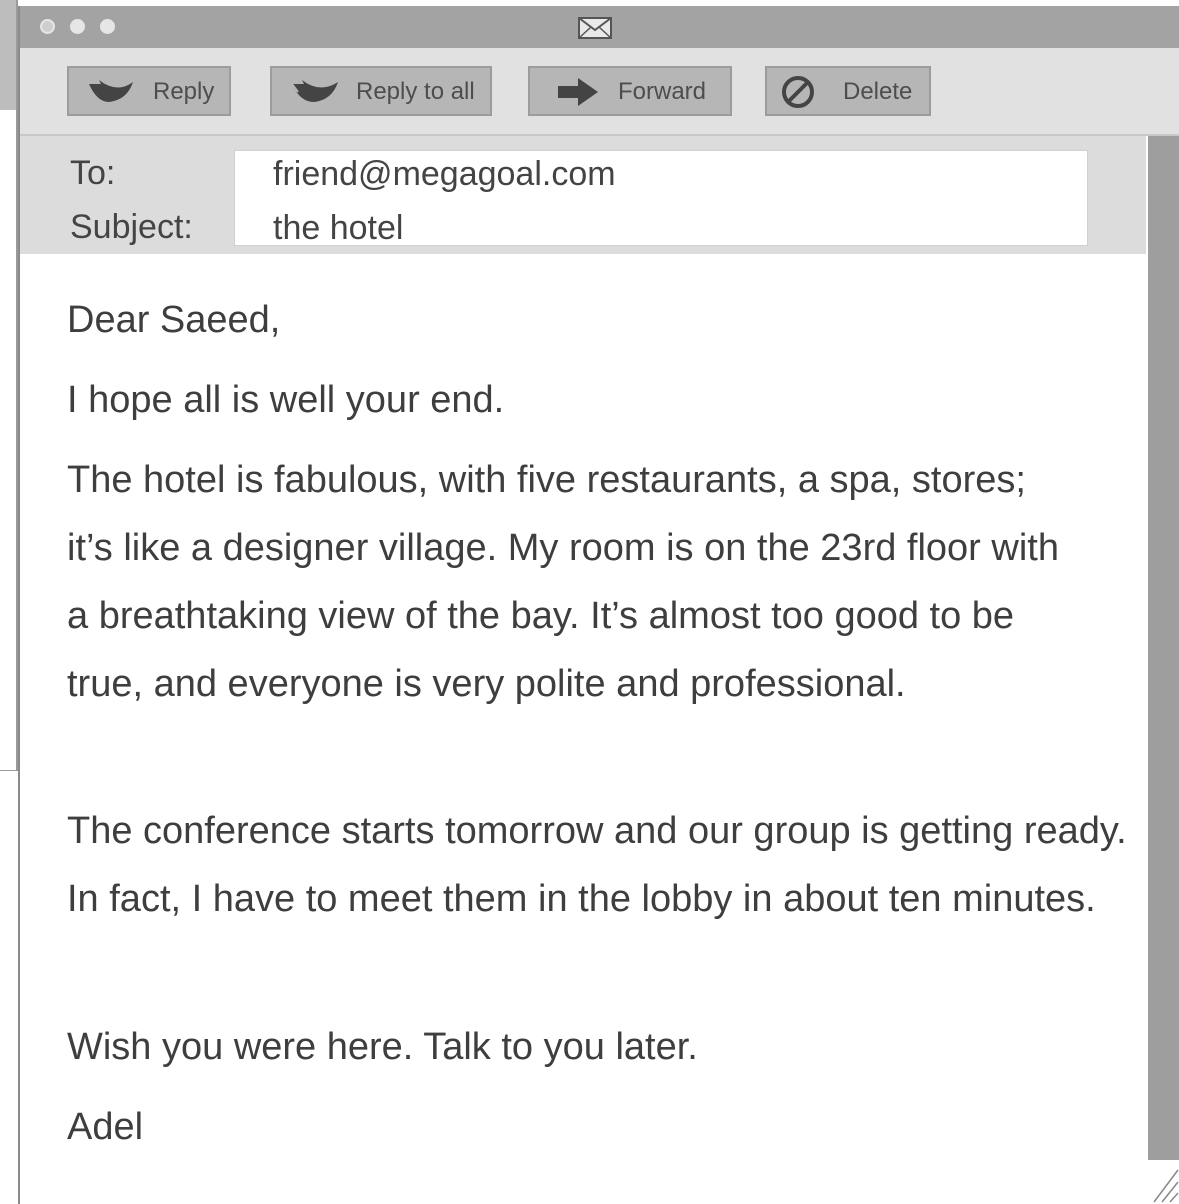 The image size is (1179, 1204). What do you see at coordinates (661, 199) in the screenshot?
I see `header-fields: friend@megagoal.com the hotel` at bounding box center [661, 199].